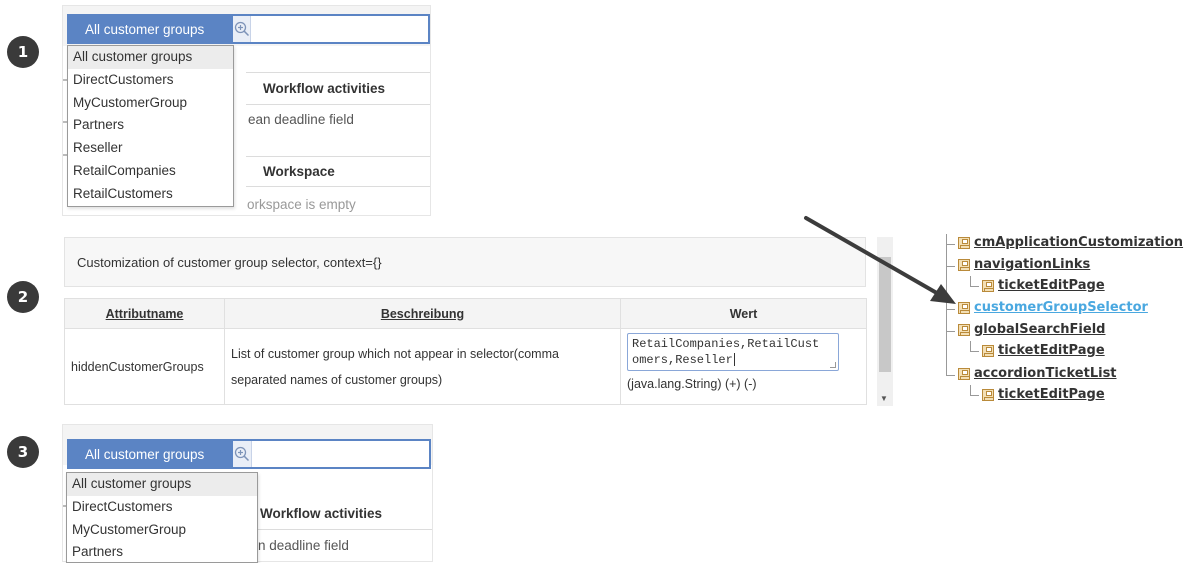 The width and height of the screenshot is (1189, 563). What do you see at coordinates (1039, 329) in the screenshot?
I see `tree-item-globalsearchfield: globalSearchField` at bounding box center [1039, 329].